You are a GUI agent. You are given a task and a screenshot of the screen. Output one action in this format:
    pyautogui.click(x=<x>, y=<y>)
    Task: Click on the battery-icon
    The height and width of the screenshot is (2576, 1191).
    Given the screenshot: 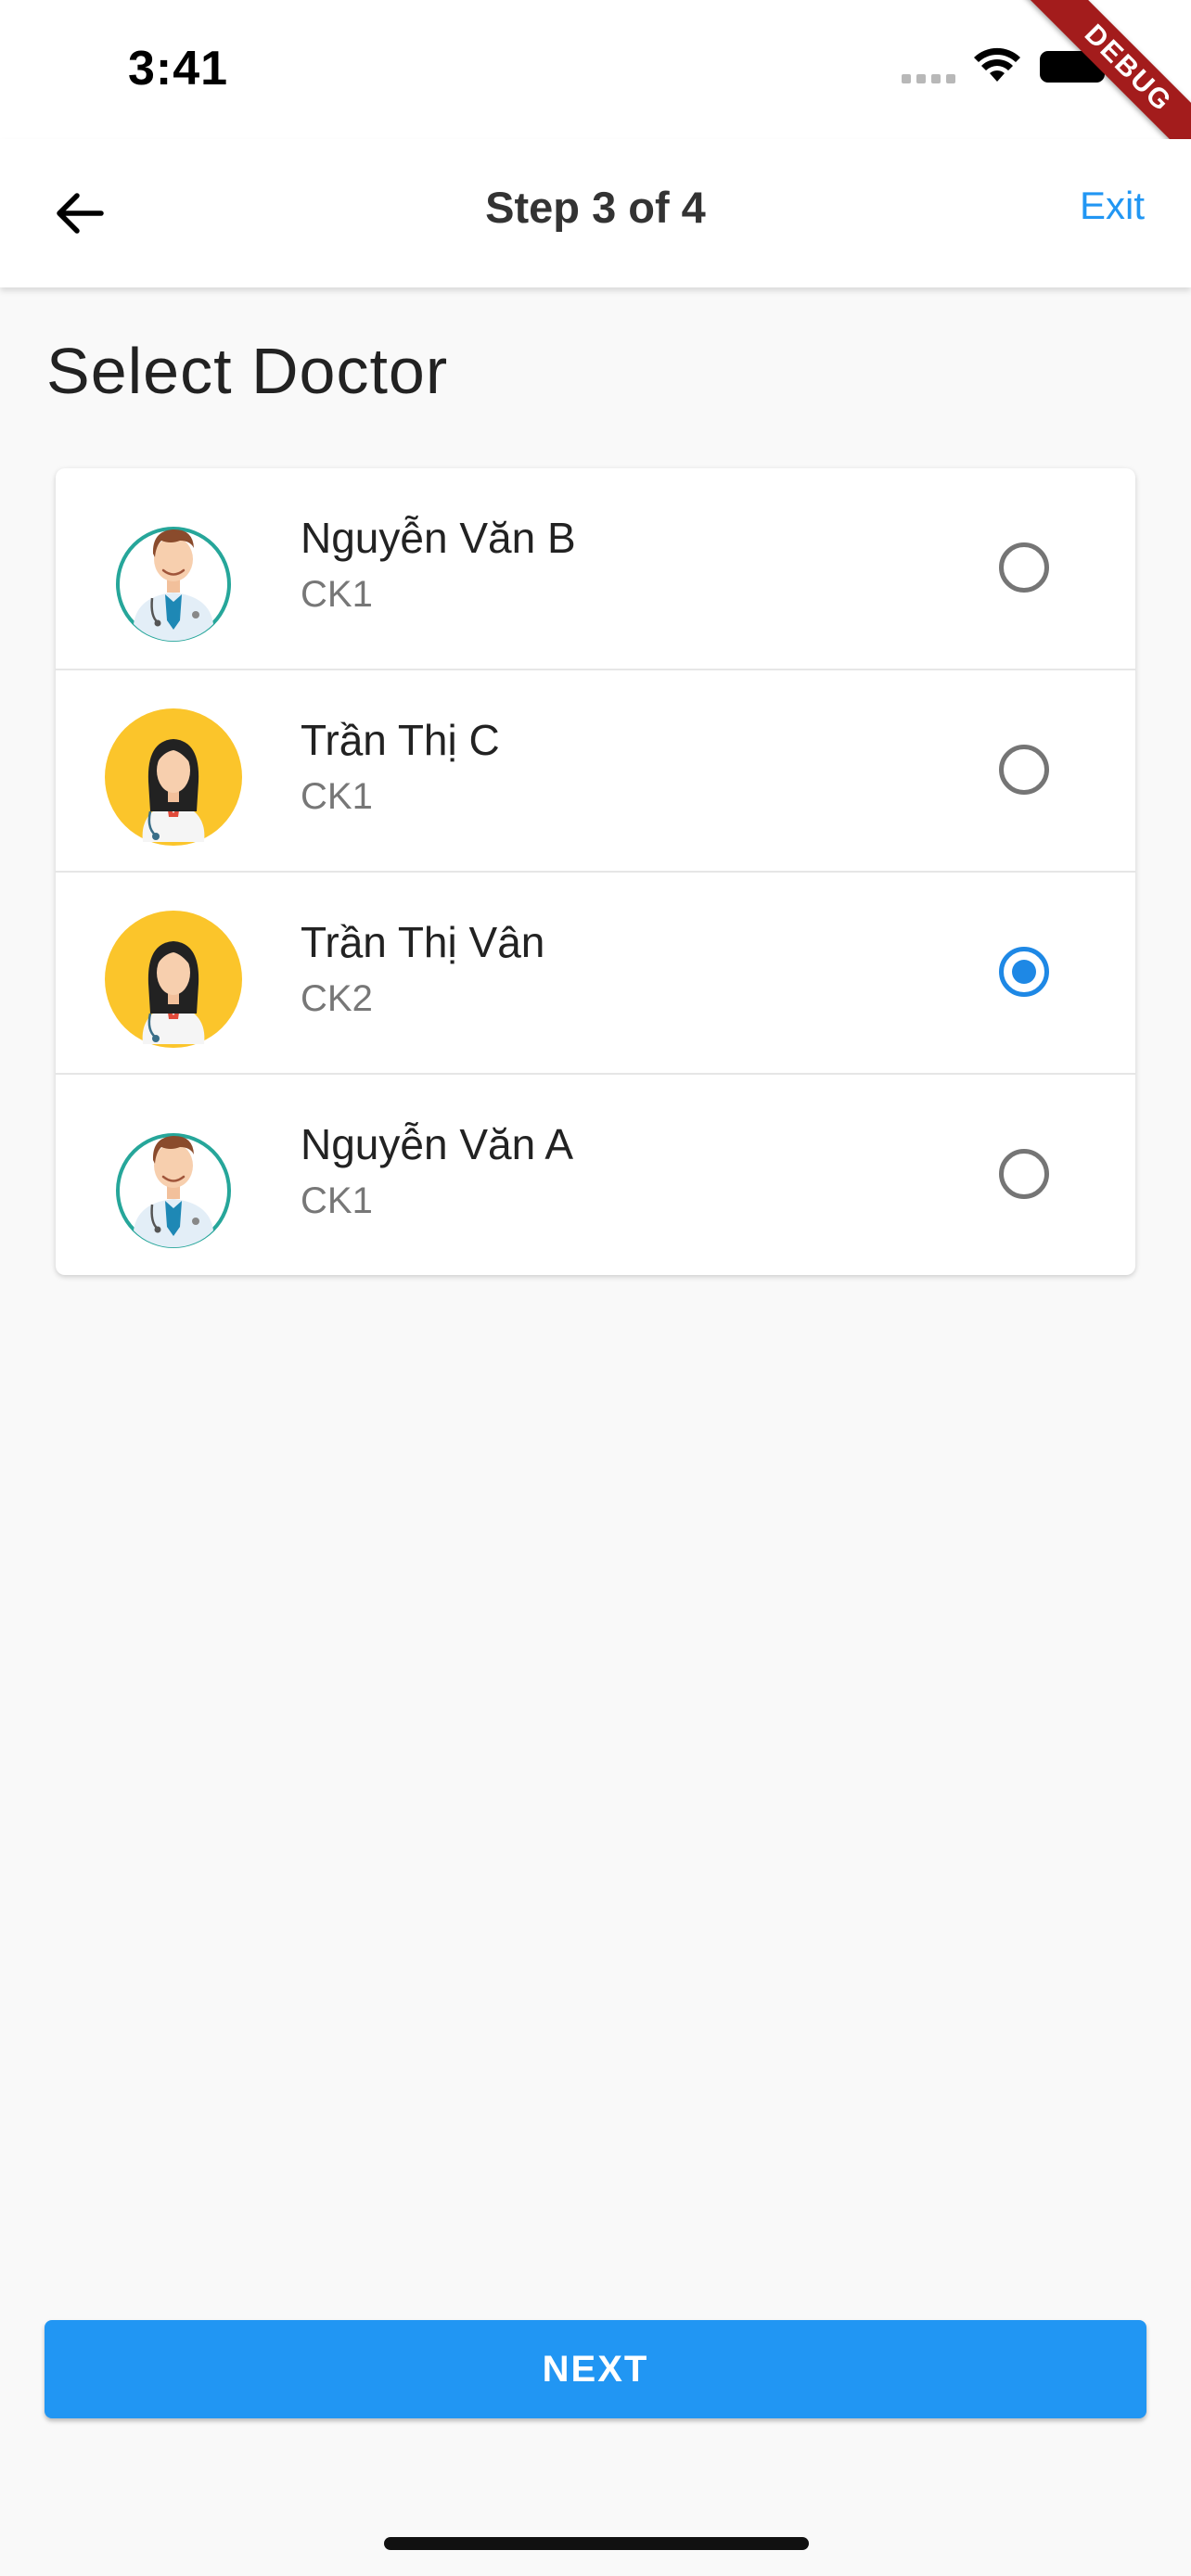 What is the action you would take?
    pyautogui.click(x=1075, y=67)
    